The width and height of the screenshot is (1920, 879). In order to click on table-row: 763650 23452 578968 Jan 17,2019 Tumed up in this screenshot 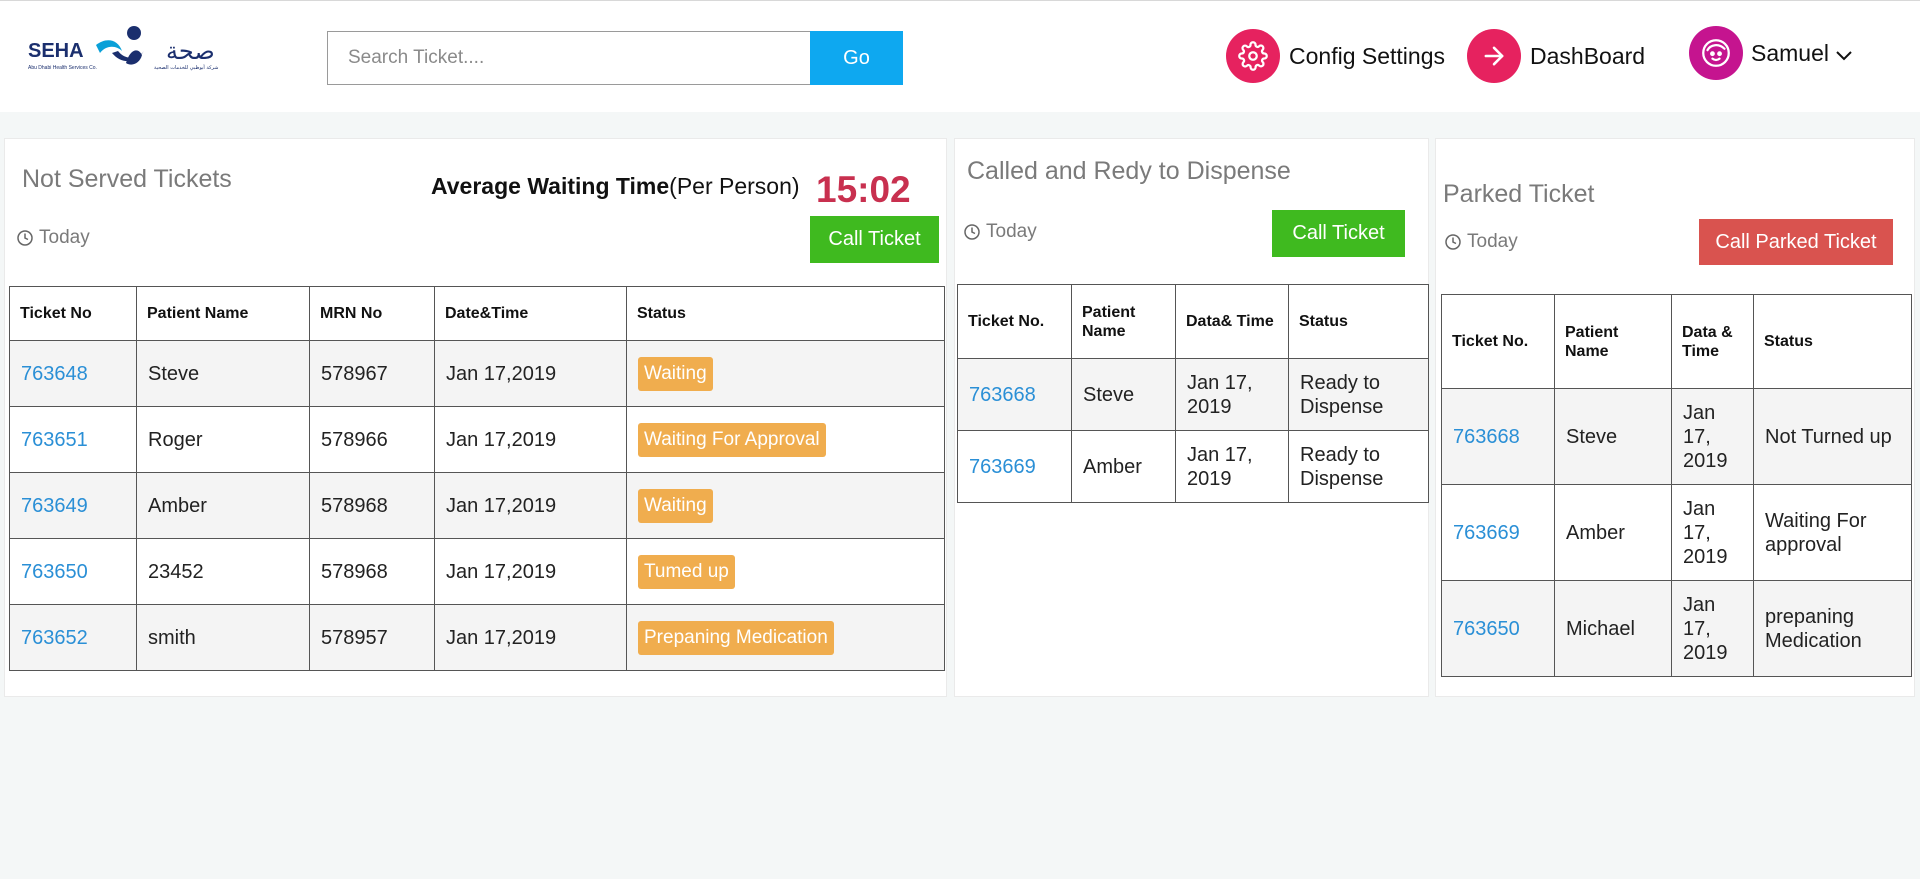, I will do `click(477, 571)`.